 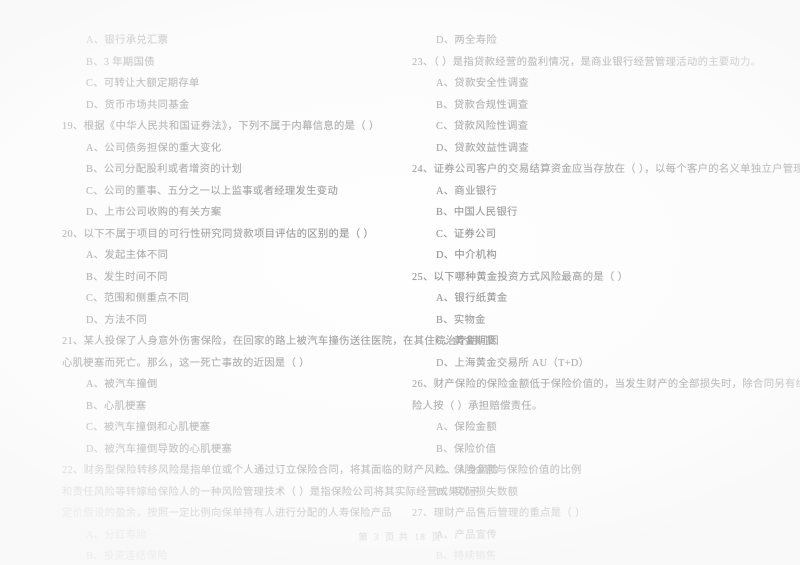 What do you see at coordinates (606, 169) in the screenshot?
I see `question-stem: 24、证券公司客户的交易结算资金应当存放在（ ），以每个客户的名义单独立户管理。` at bounding box center [606, 169].